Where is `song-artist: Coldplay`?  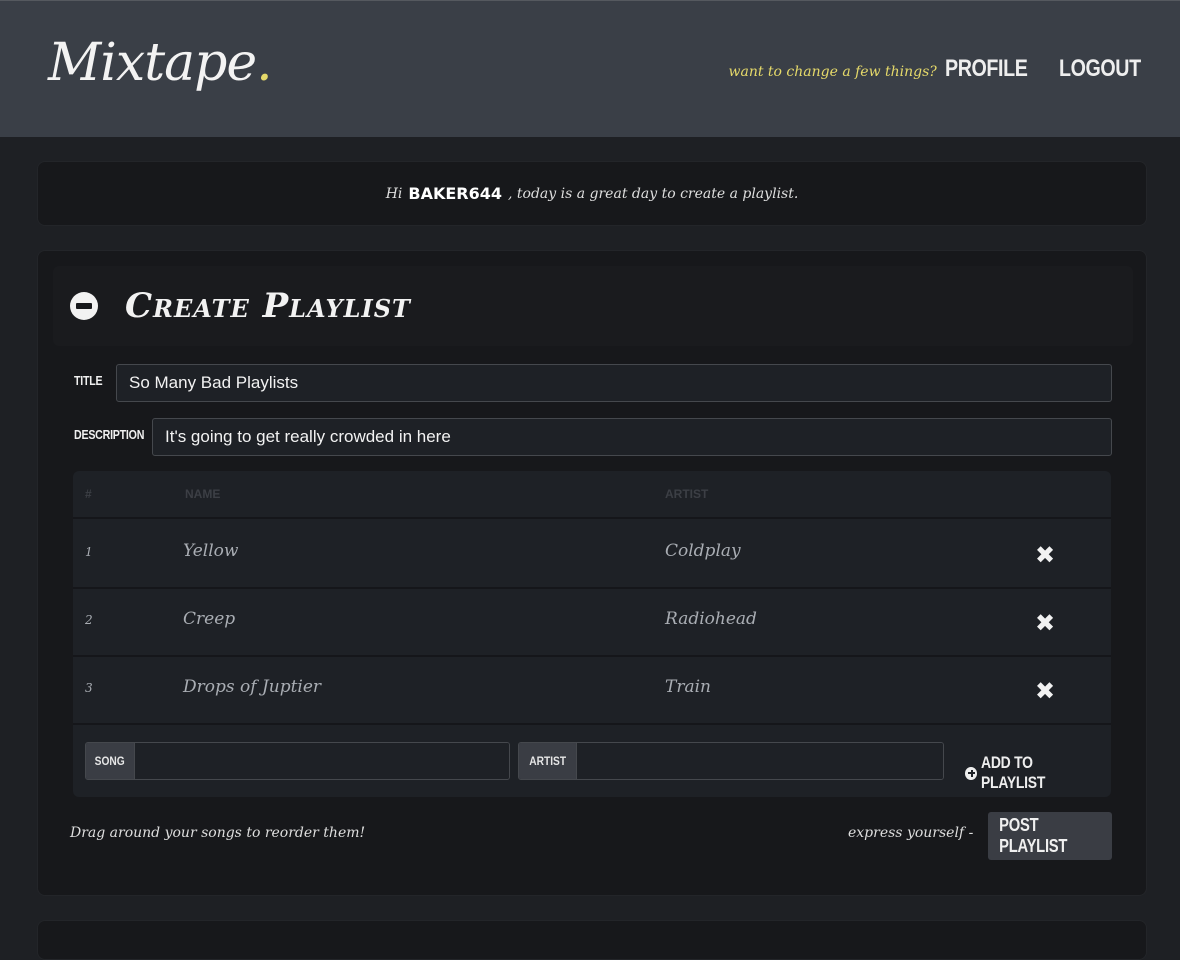
song-artist: Coldplay is located at coordinates (703, 551).